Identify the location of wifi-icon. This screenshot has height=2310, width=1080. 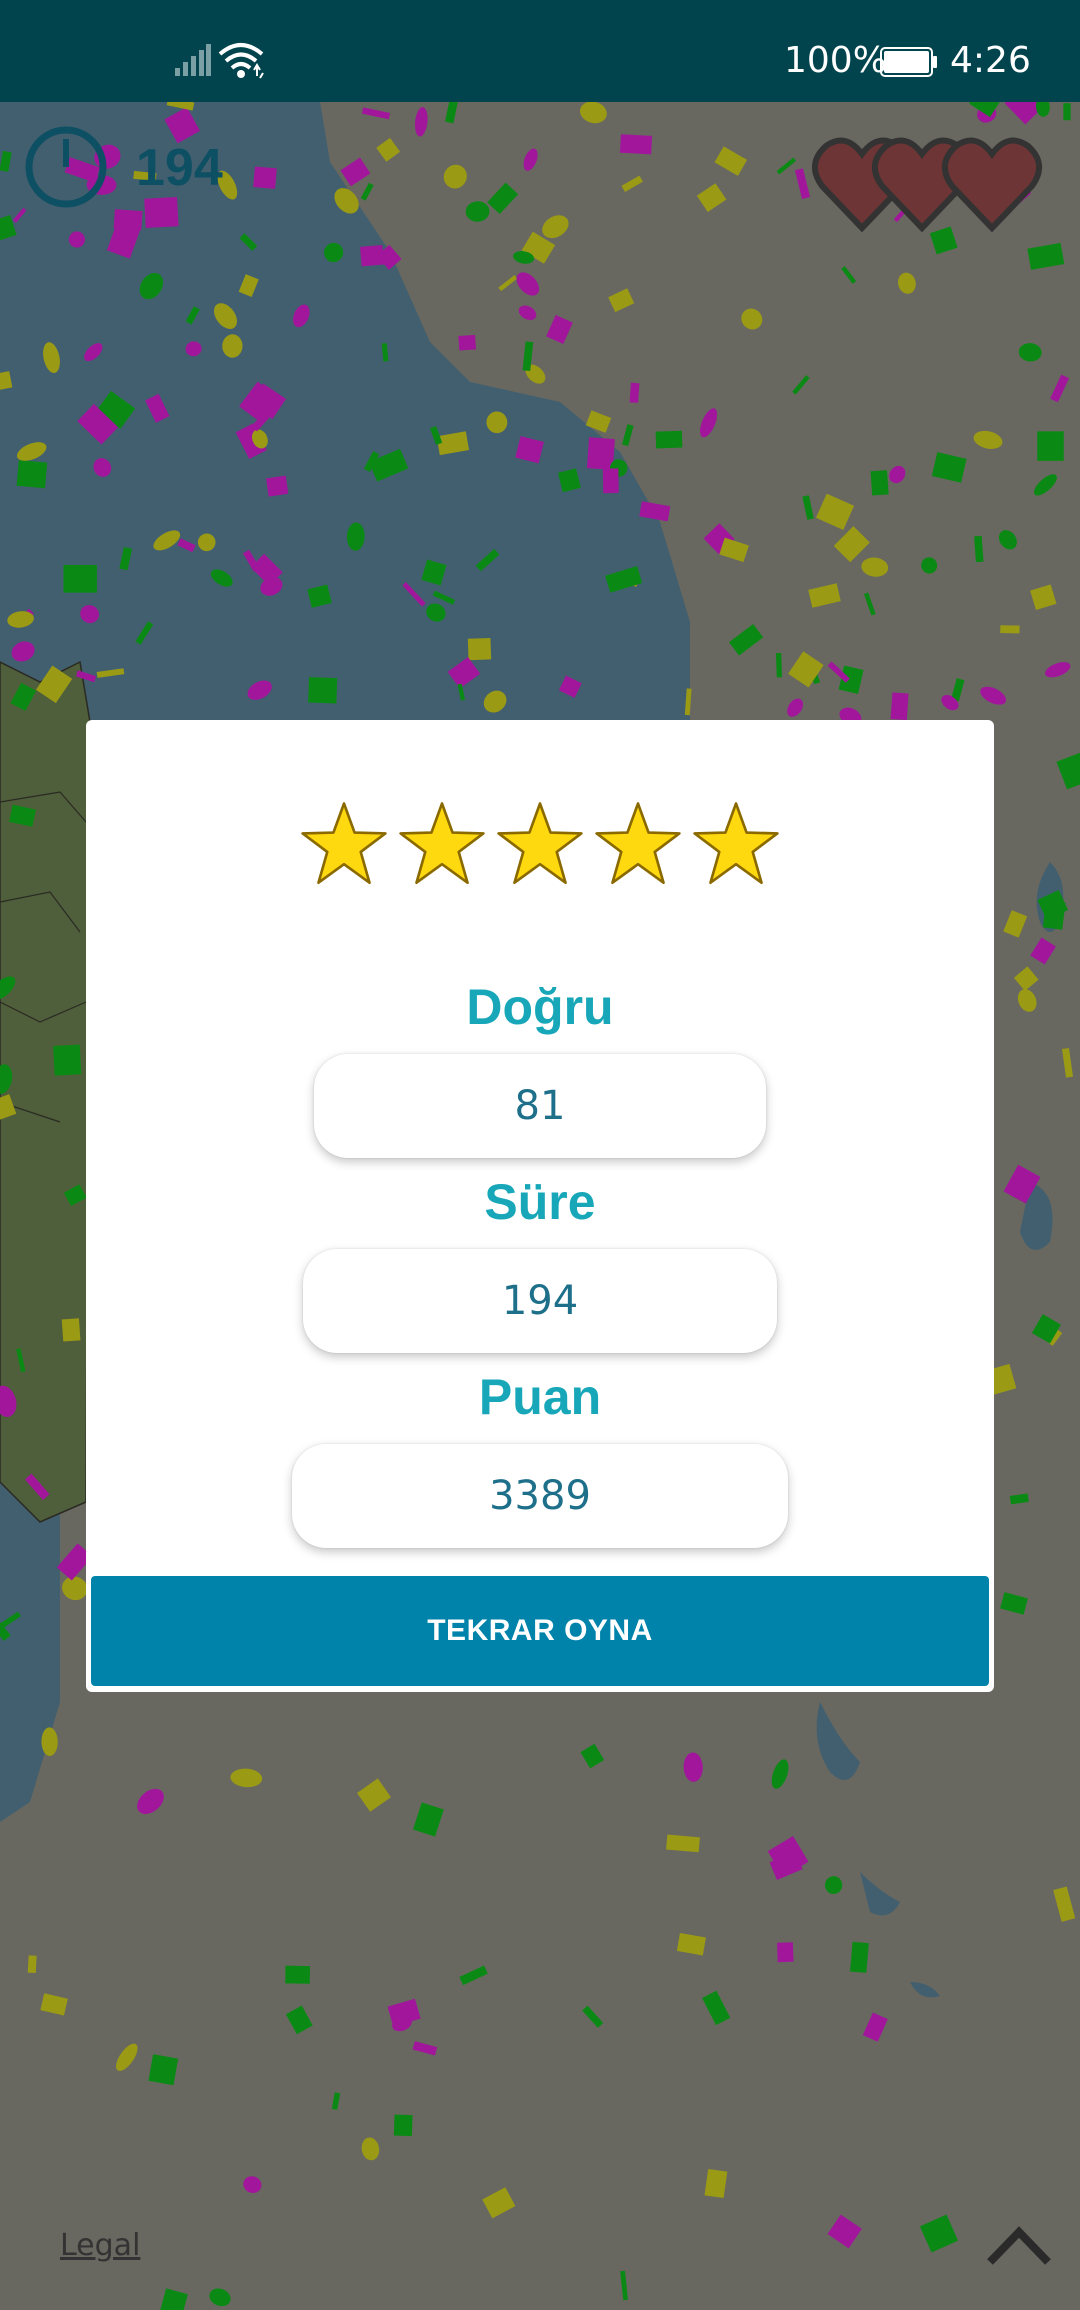
(241, 61).